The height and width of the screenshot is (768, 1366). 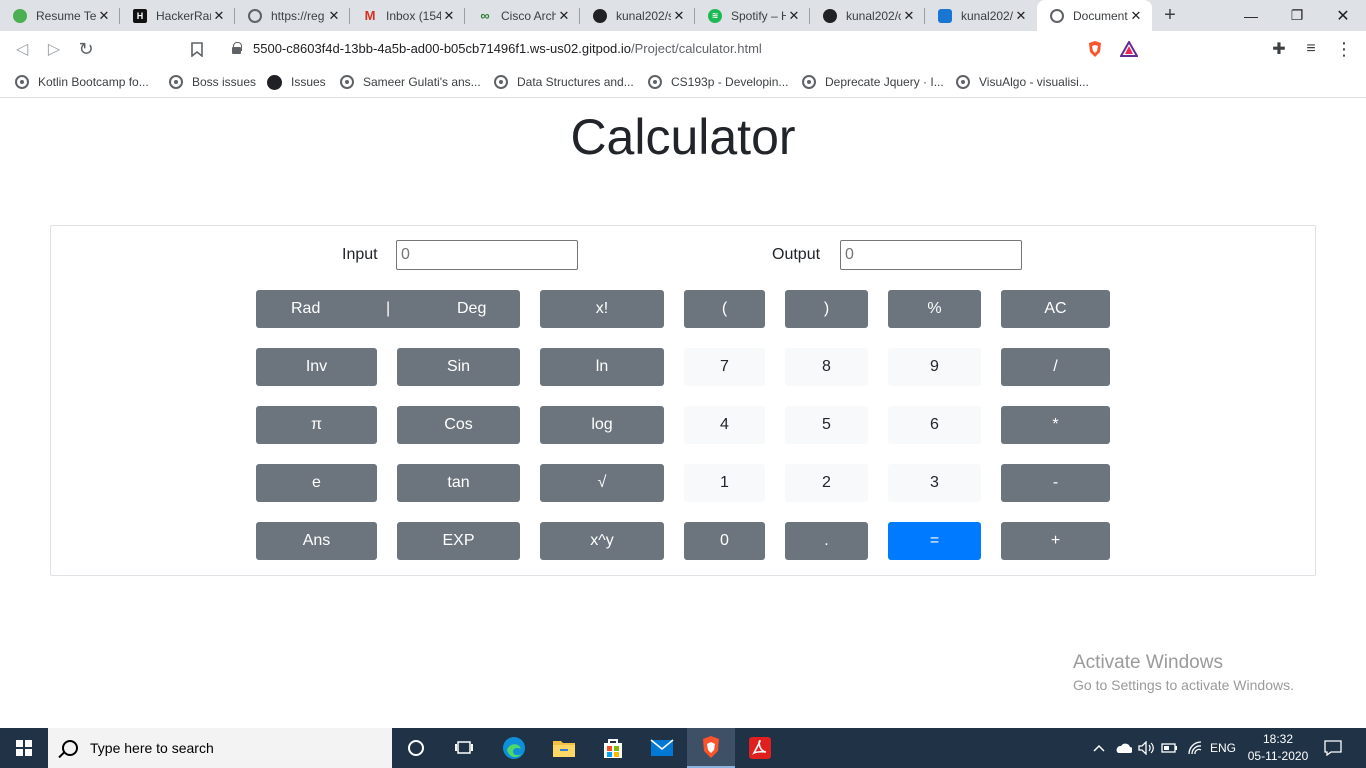 What do you see at coordinates (1343, 15) in the screenshot?
I see `close-window-icon: ✕` at bounding box center [1343, 15].